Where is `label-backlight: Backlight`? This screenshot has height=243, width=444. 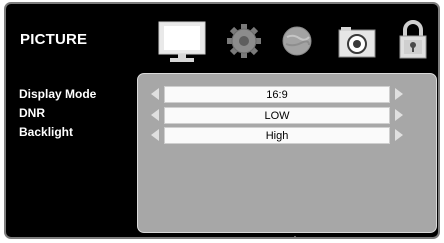
label-backlight: Backlight is located at coordinates (46, 132).